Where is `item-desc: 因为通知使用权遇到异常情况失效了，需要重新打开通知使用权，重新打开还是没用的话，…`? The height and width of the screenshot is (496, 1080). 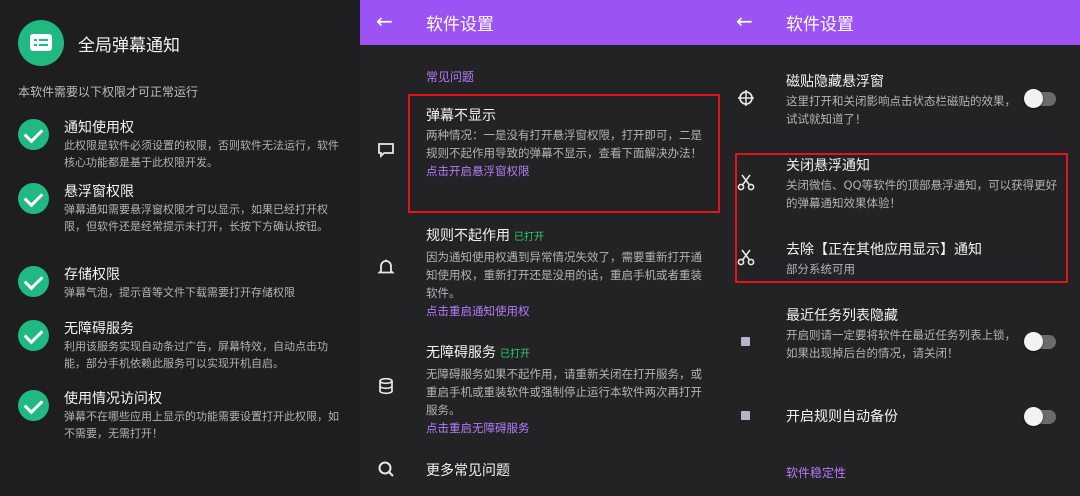 item-desc: 因为通知使用权遇到异常情况失效了，需要重新打开通知使用权，重新打开还是没用的话，… is located at coordinates (564, 275).